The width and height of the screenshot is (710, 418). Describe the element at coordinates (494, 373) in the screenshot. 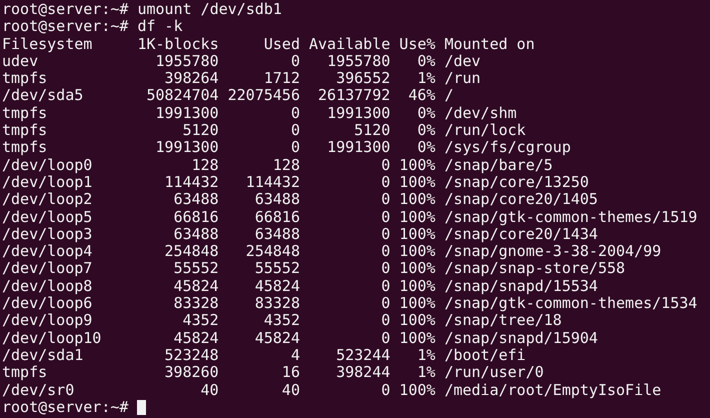

I see `table-cell: /run/user/0` at that location.